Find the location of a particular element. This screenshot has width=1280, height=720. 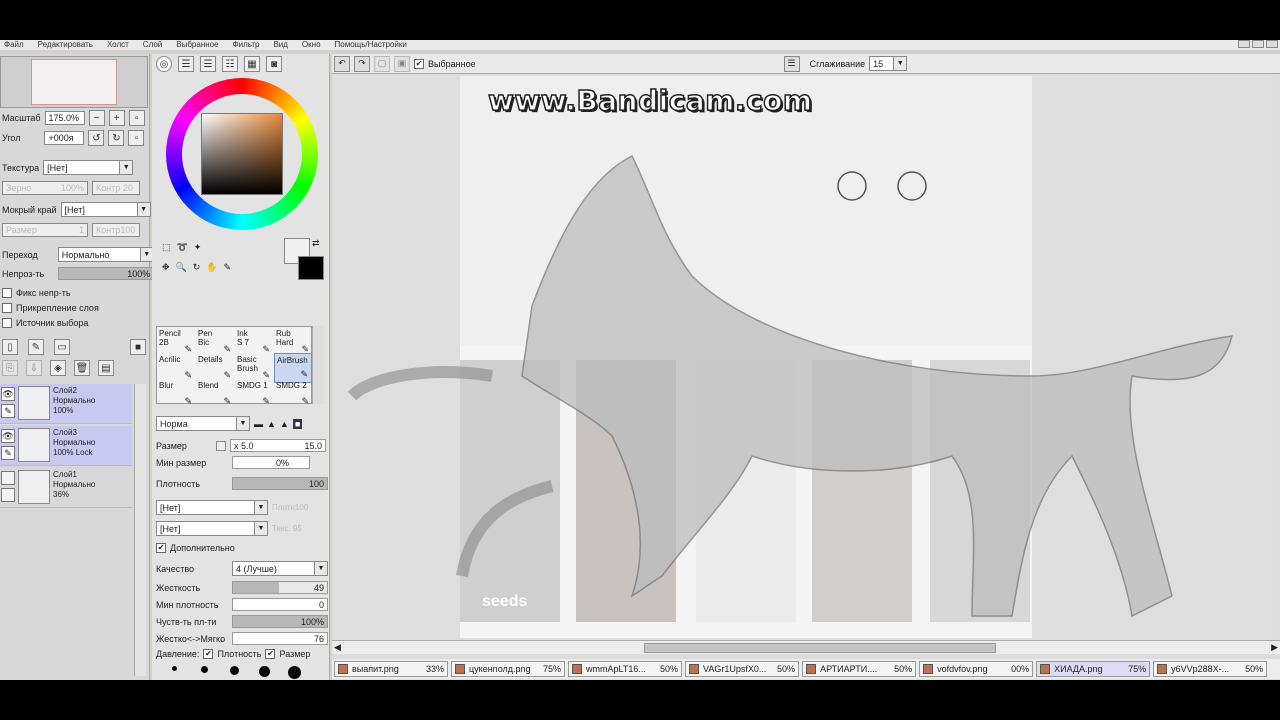

magic-wand-icon: ✦ is located at coordinates (198, 247).